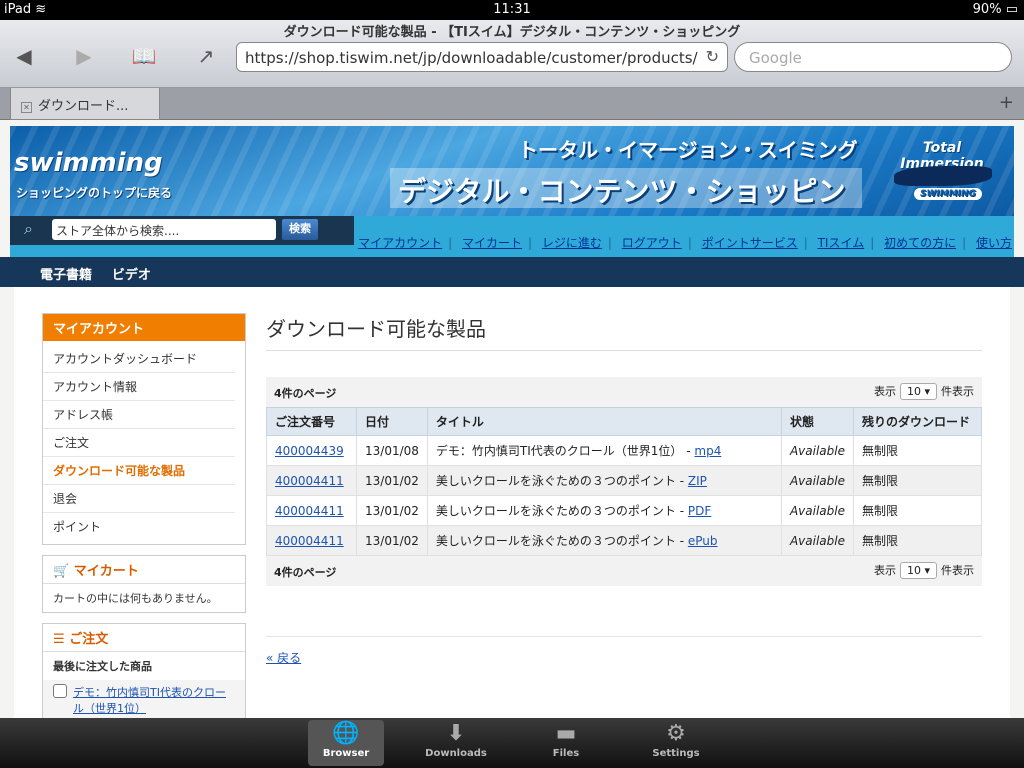 This screenshot has width=1024, height=768. Describe the element at coordinates (750, 243) in the screenshot. I see `link-points: ポイントサービス` at that location.